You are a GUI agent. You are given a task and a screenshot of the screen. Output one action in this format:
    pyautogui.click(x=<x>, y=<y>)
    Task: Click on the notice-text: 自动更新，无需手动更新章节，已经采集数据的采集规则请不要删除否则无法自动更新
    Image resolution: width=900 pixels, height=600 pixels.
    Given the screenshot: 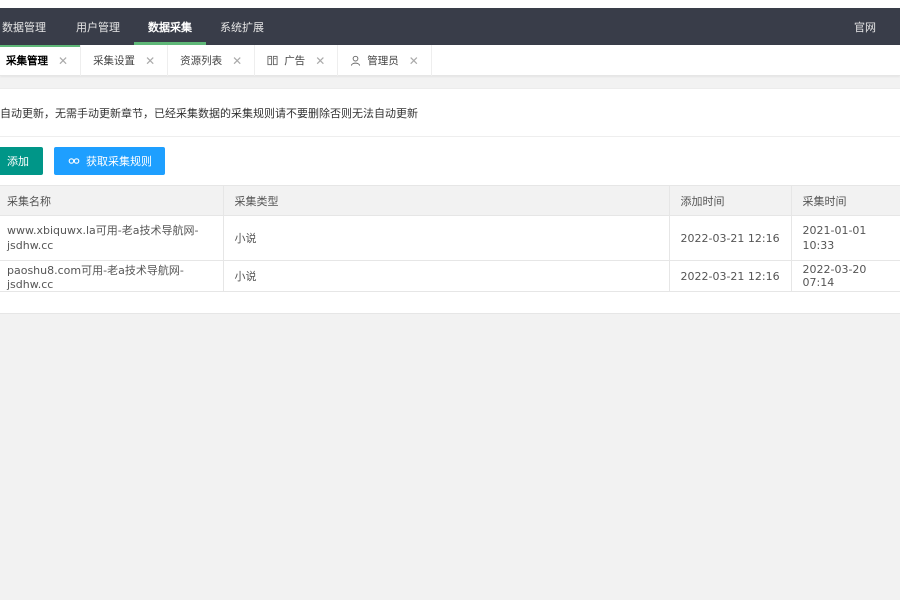 What is the action you would take?
    pyautogui.click(x=450, y=113)
    